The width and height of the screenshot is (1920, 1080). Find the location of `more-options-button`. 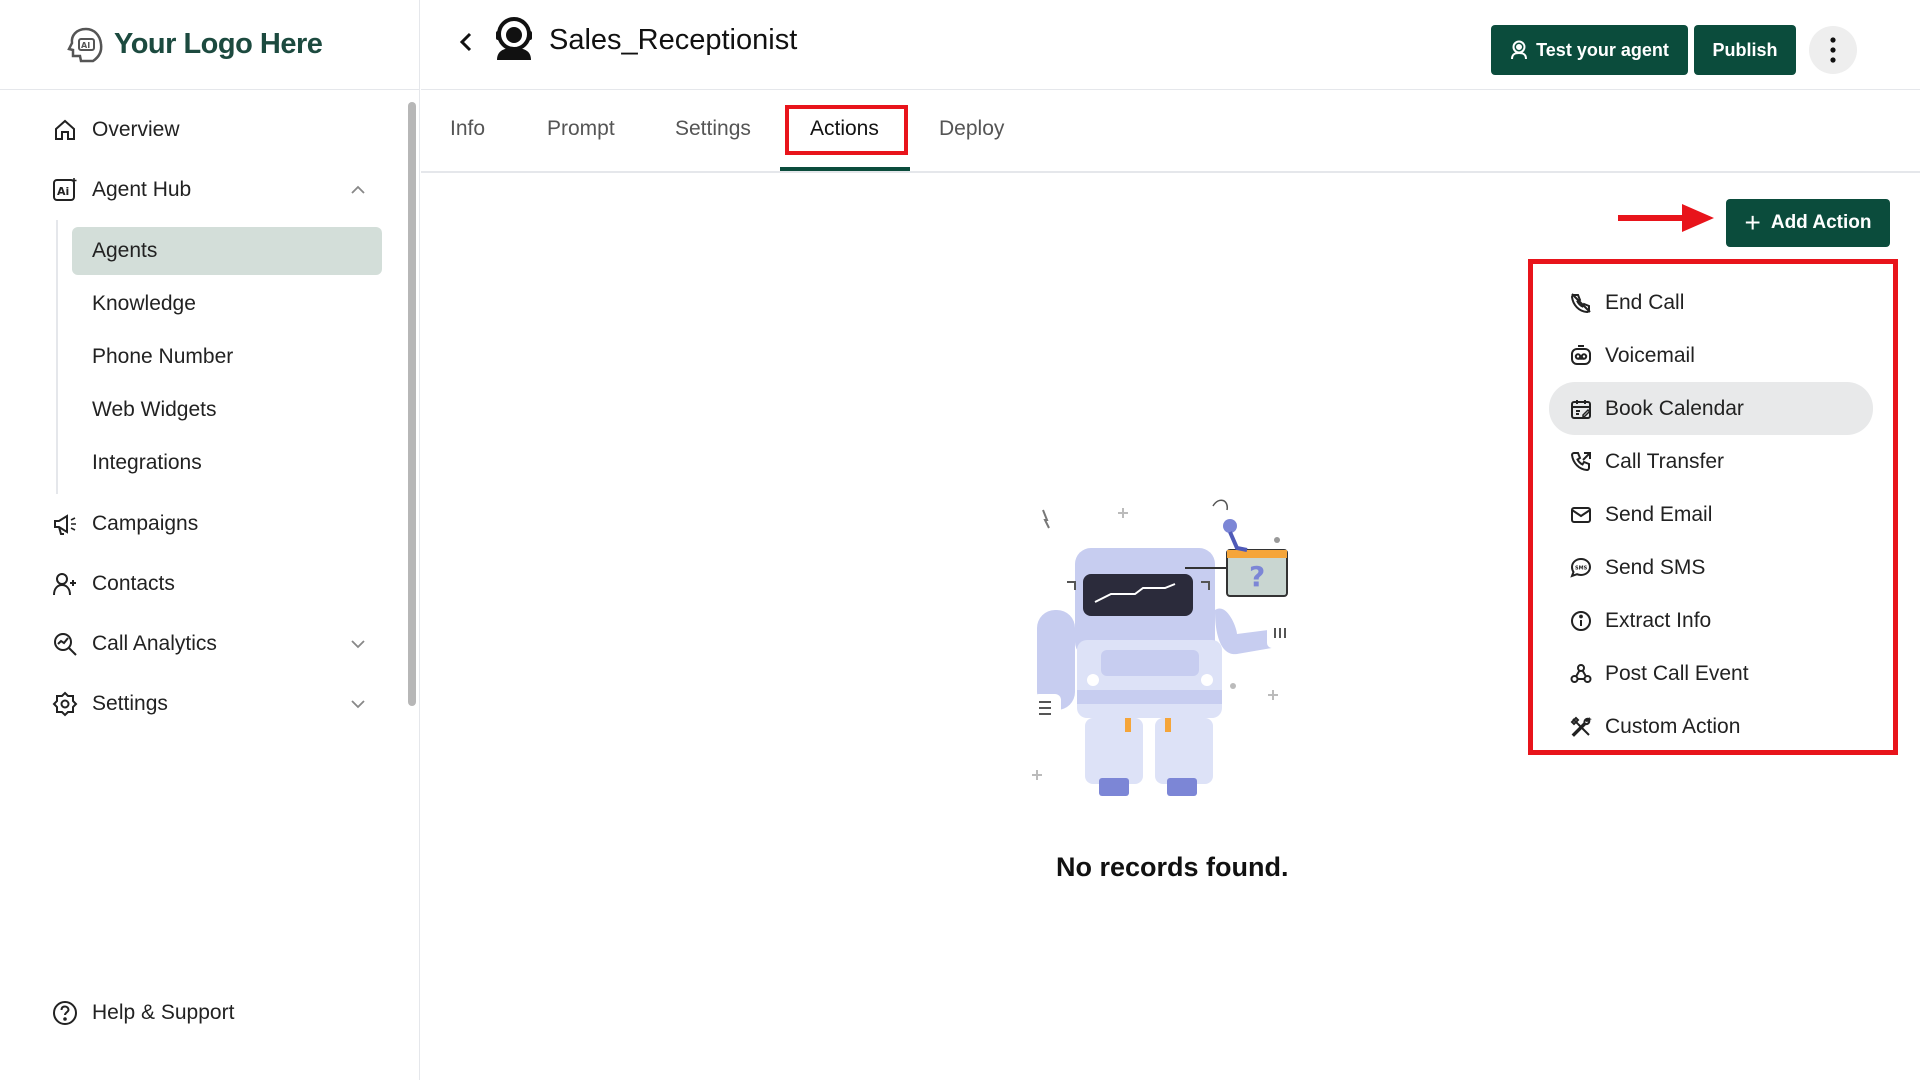

more-options-button is located at coordinates (1833, 50).